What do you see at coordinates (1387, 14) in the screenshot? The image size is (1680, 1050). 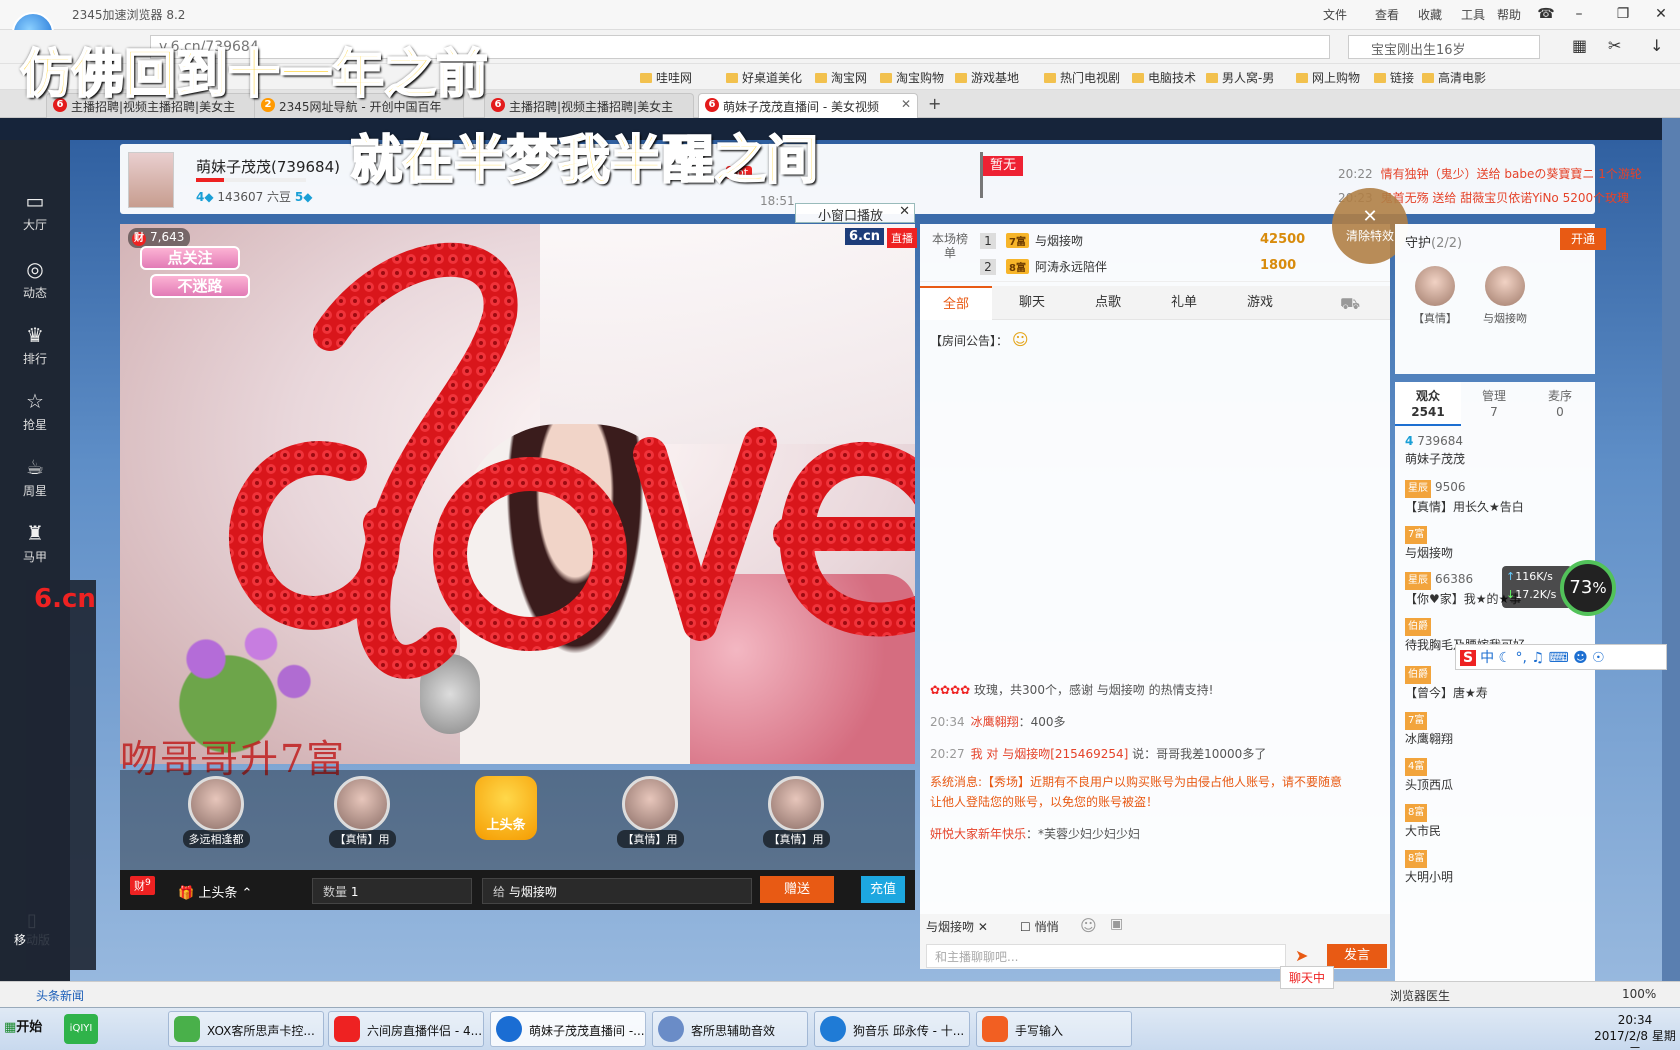 I see `menu-view: 查看` at bounding box center [1387, 14].